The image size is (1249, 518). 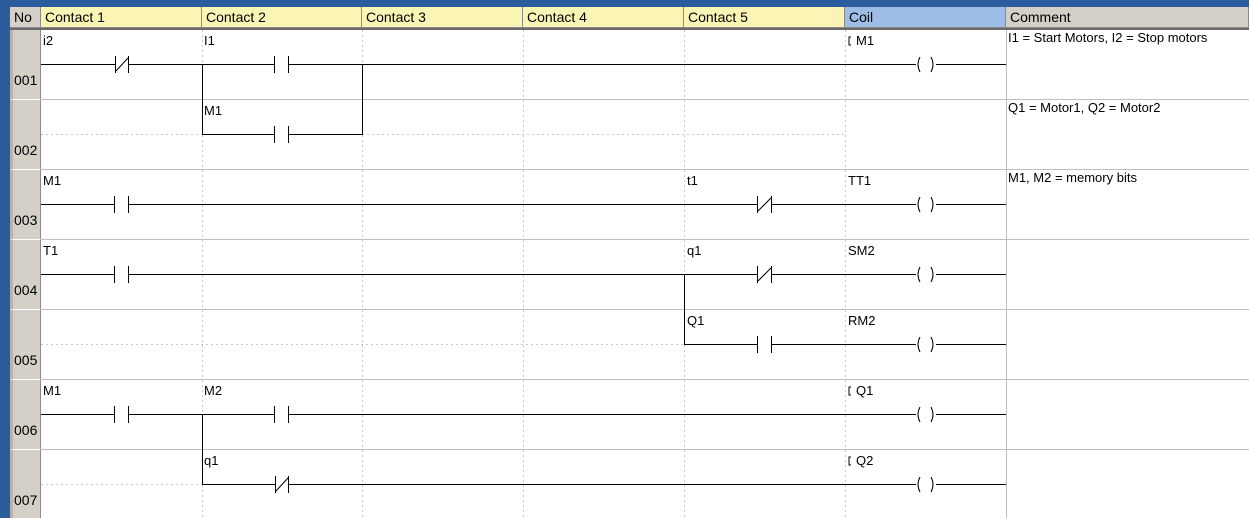 I want to click on coil-r3, so click(x=925, y=204).